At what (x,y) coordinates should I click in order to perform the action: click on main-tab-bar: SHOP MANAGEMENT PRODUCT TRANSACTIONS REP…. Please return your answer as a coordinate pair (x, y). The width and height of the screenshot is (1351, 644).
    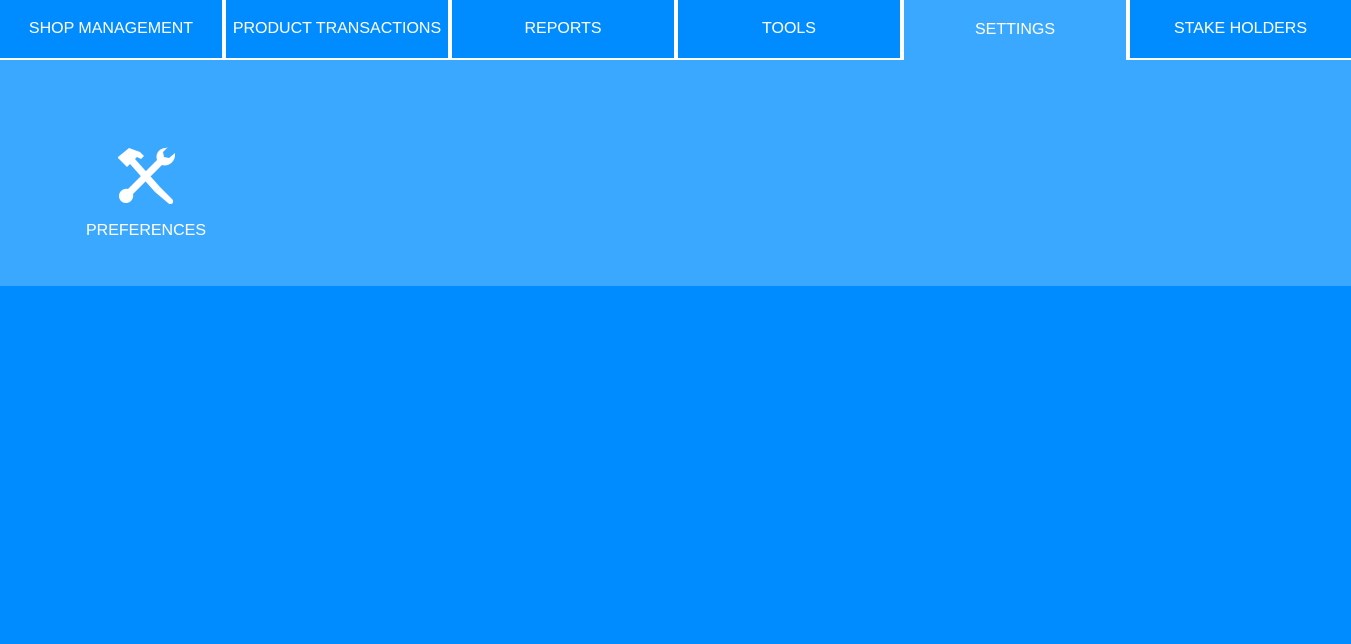
    Looking at the image, I should click on (675, 30).